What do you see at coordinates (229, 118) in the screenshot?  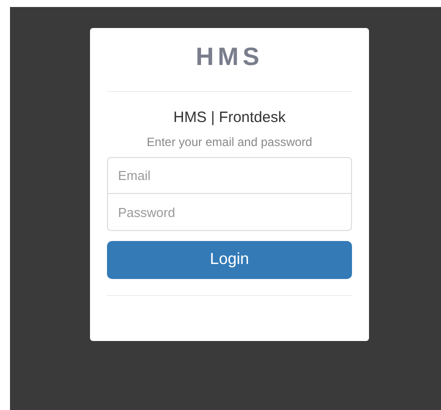 I see `login-title: HMS | Frontdesk` at bounding box center [229, 118].